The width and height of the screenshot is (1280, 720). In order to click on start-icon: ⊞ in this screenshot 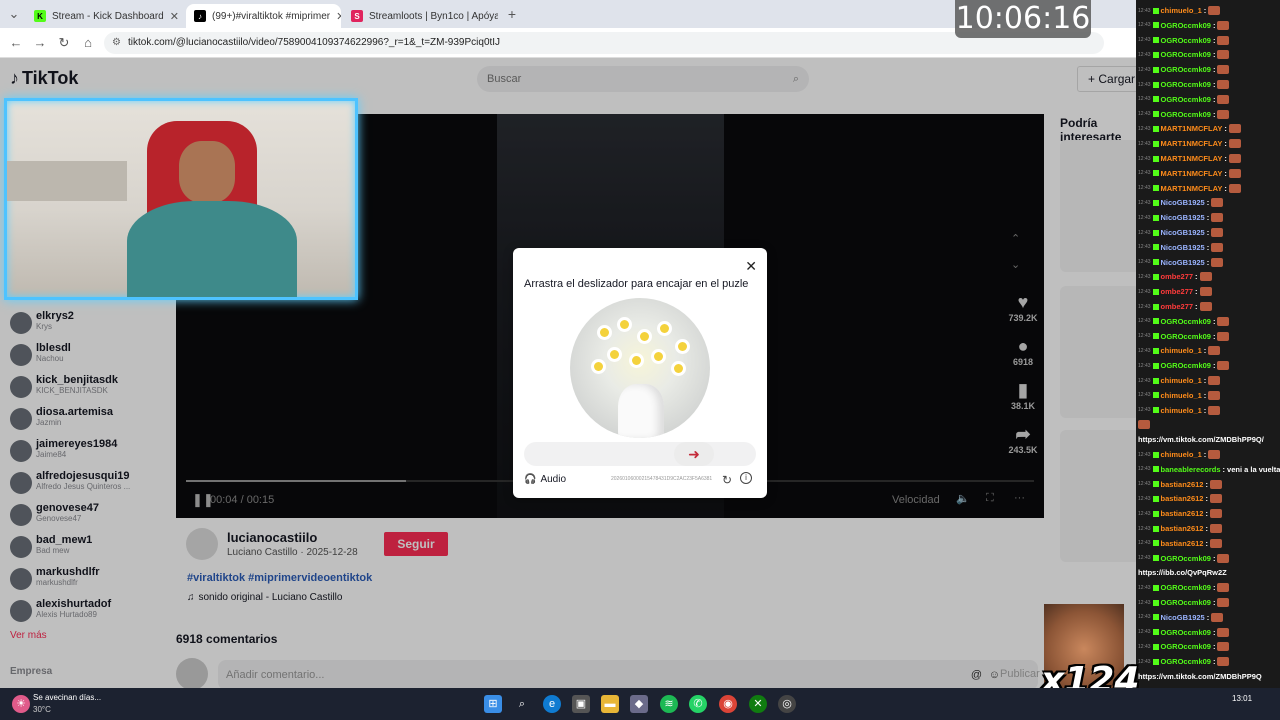, I will do `click(493, 704)`.